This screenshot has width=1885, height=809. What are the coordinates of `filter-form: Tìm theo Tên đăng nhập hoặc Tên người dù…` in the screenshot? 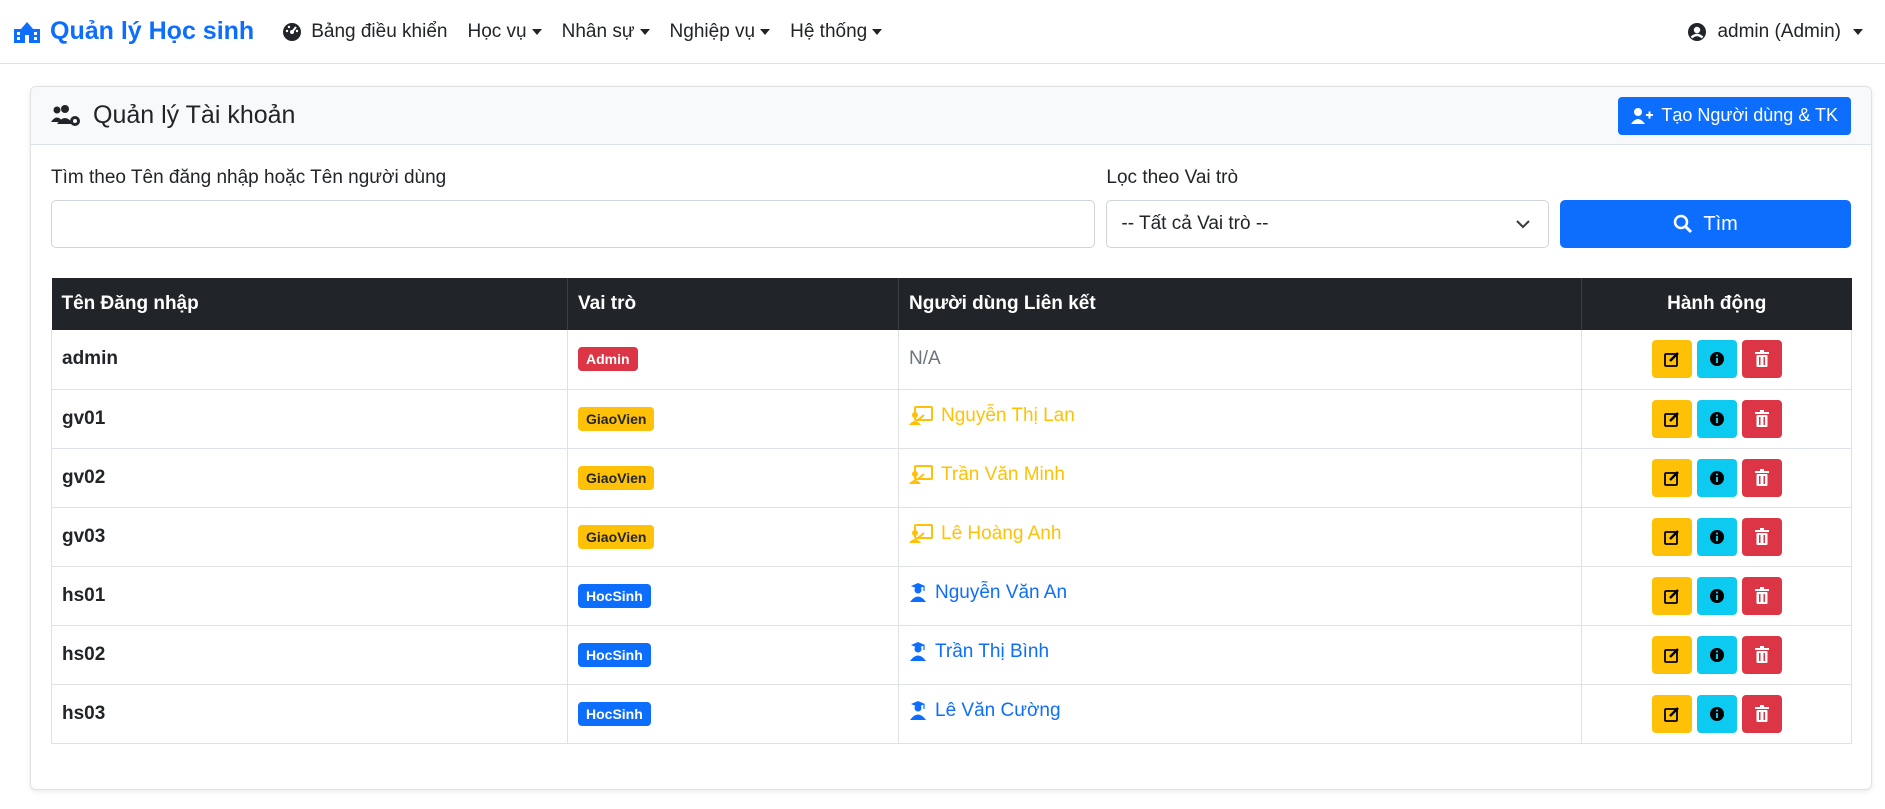 It's located at (951, 207).